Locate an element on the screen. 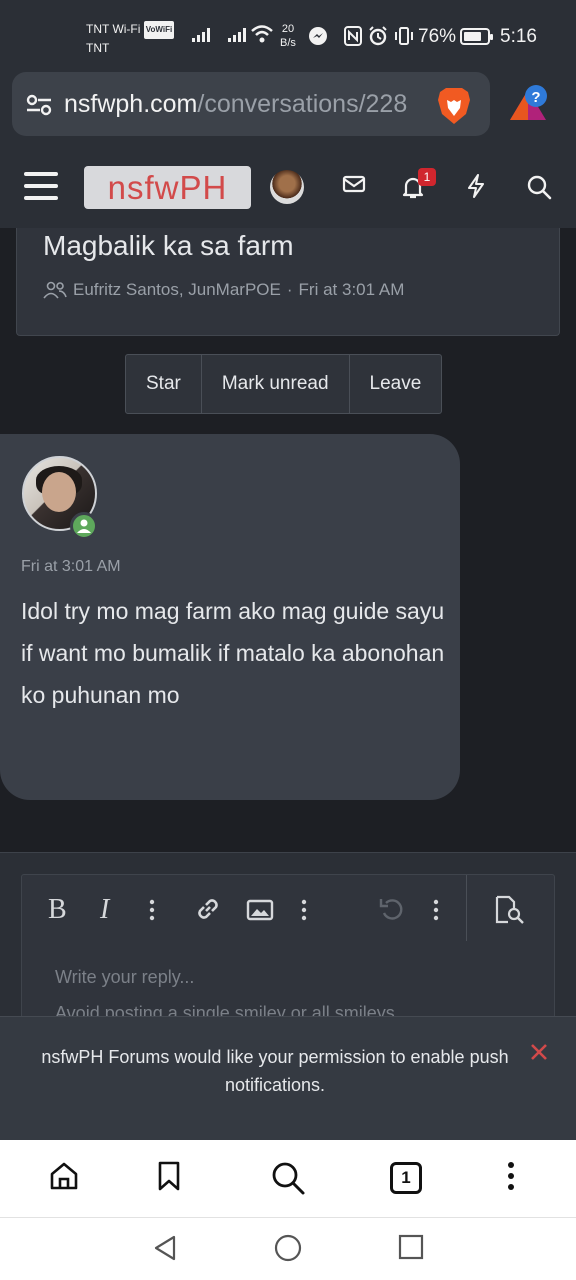  status-bar: TNT Wi-Fi VoWiFi TNT 20 B/s 76% 5:16 is located at coordinates (288, 33).